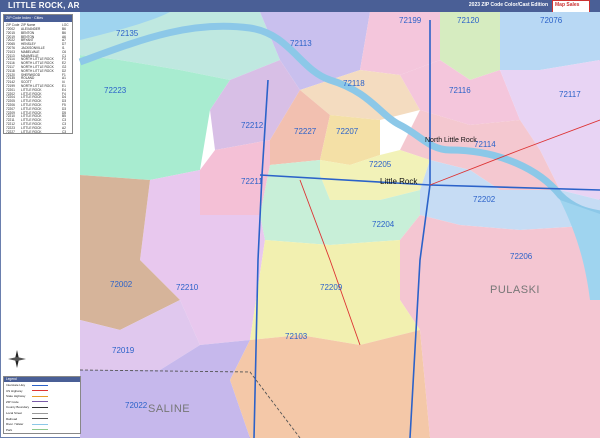 The image size is (600, 438). I want to click on zip-label-72211: 72211, so click(252, 181).